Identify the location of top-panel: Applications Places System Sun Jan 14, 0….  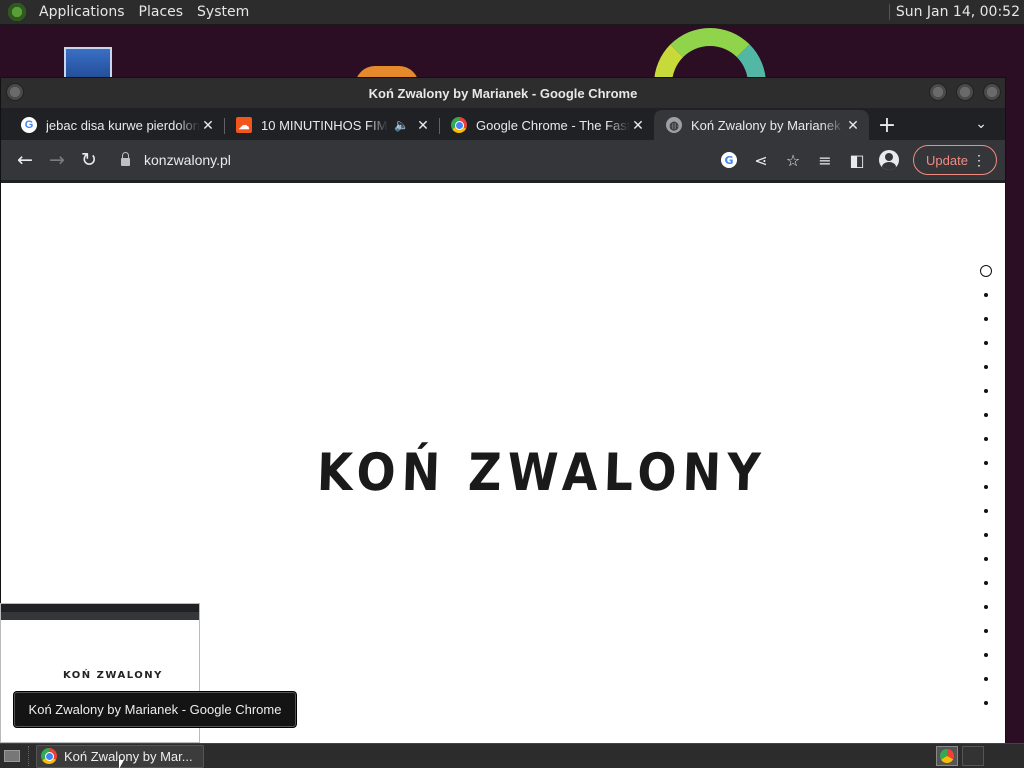
(512, 12).